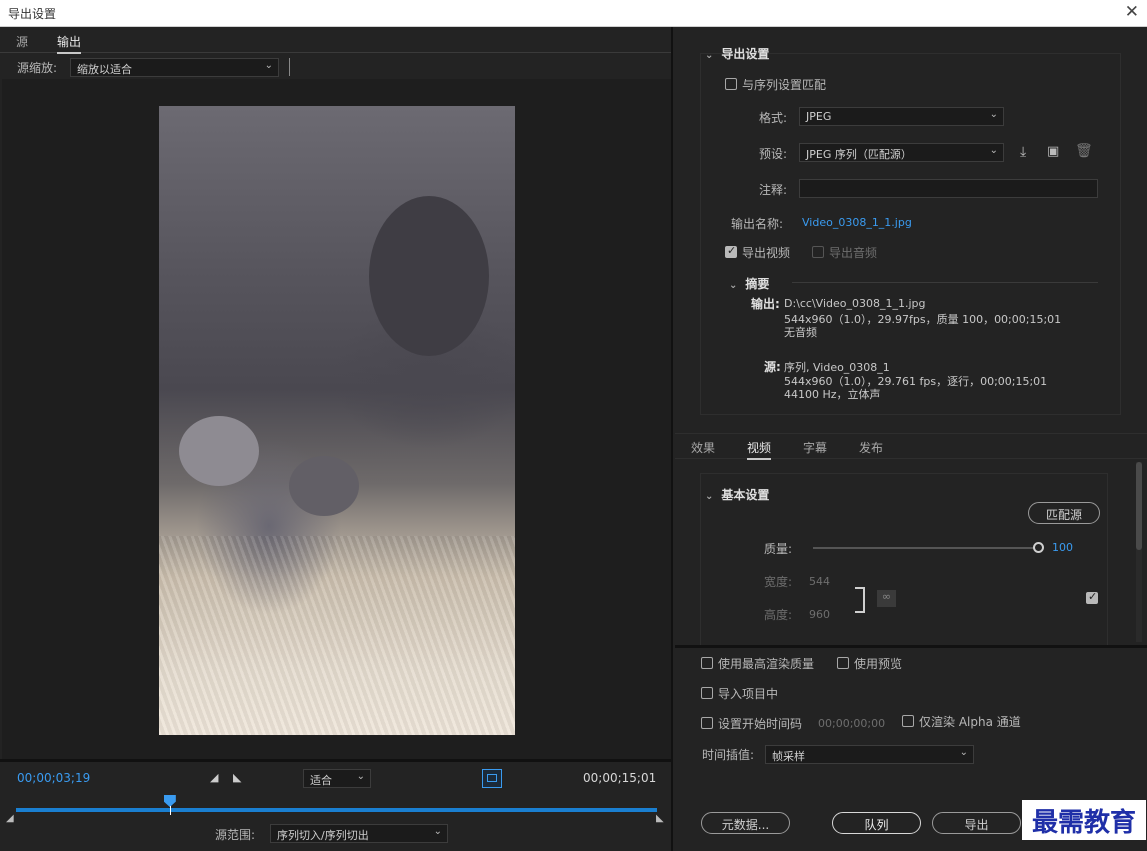  What do you see at coordinates (707, 663) in the screenshot?
I see `max-render-checkbox` at bounding box center [707, 663].